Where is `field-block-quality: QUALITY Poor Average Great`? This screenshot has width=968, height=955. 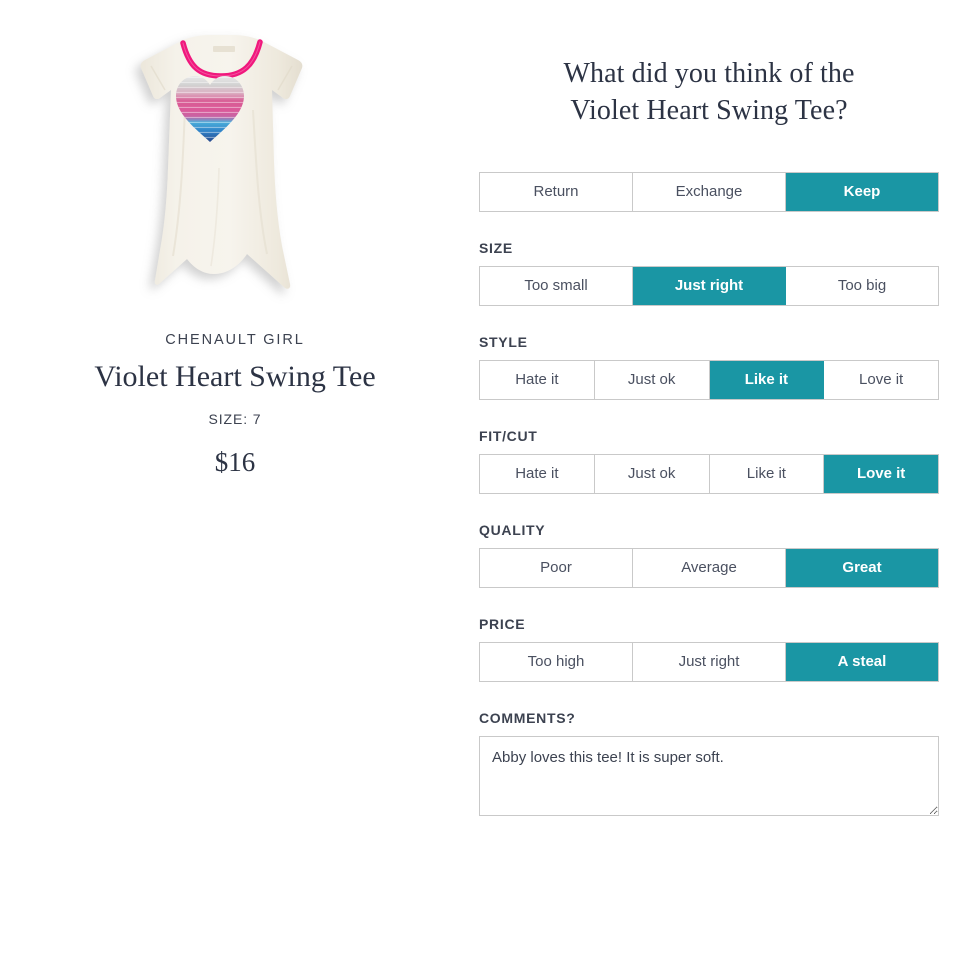
field-block-quality: QUALITY Poor Average Great is located at coordinates (709, 555).